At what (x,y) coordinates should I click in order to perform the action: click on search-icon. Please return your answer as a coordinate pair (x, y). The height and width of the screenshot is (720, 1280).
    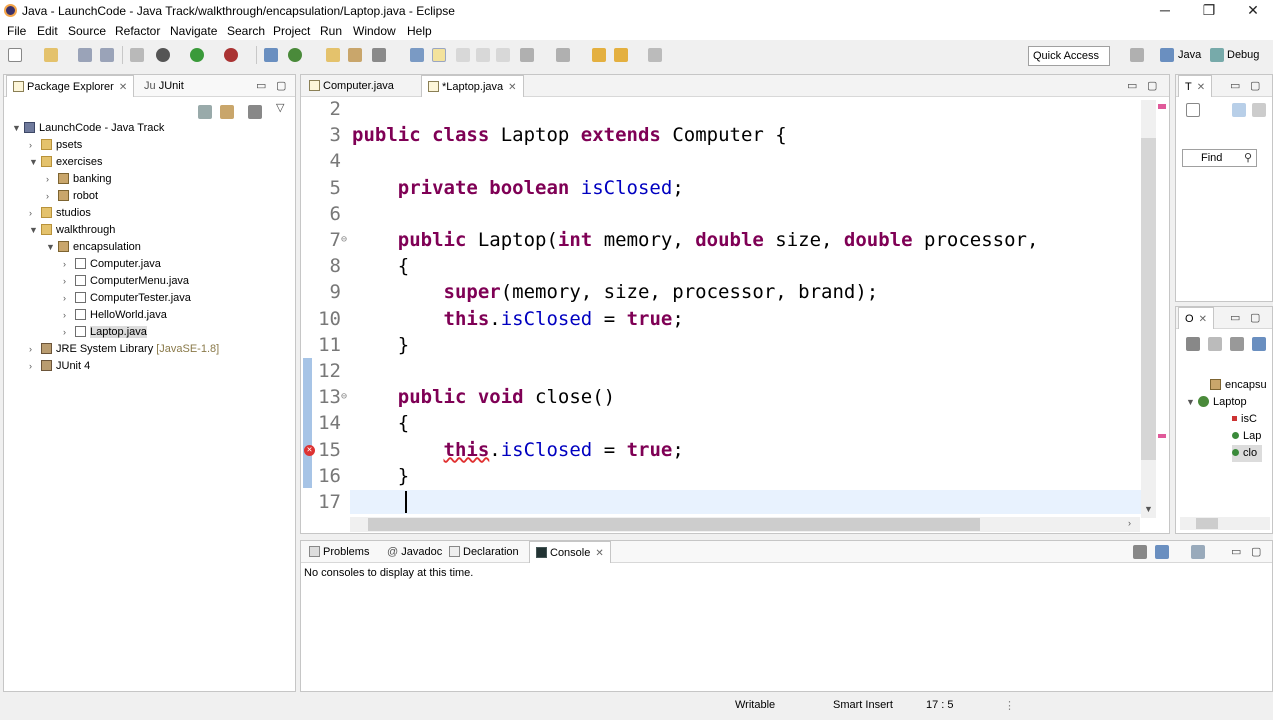
    Looking at the image, I should click on (379, 55).